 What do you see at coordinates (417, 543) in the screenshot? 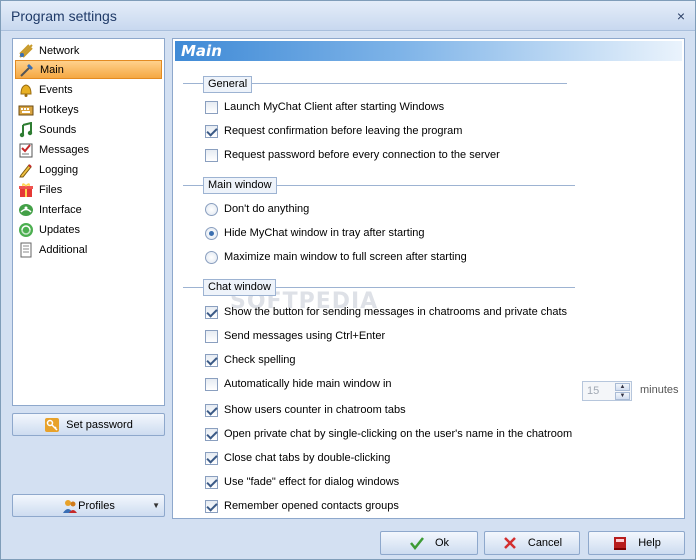
I see `checkmark-icon` at bounding box center [417, 543].